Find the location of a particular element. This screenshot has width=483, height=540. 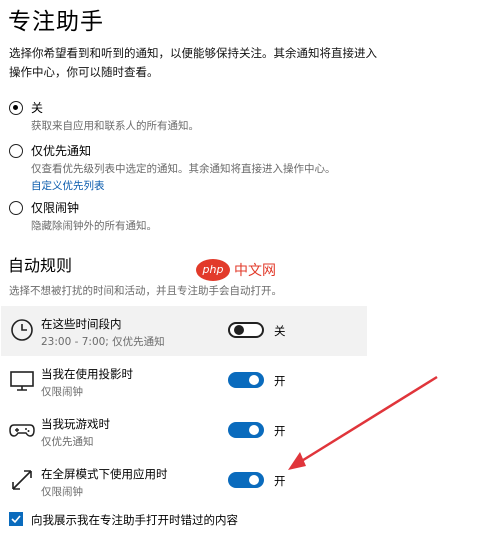

auto-rules-description: 选择不想被打扰的时间和活动，并且专注助手会自动打开。 is located at coordinates (145, 291).